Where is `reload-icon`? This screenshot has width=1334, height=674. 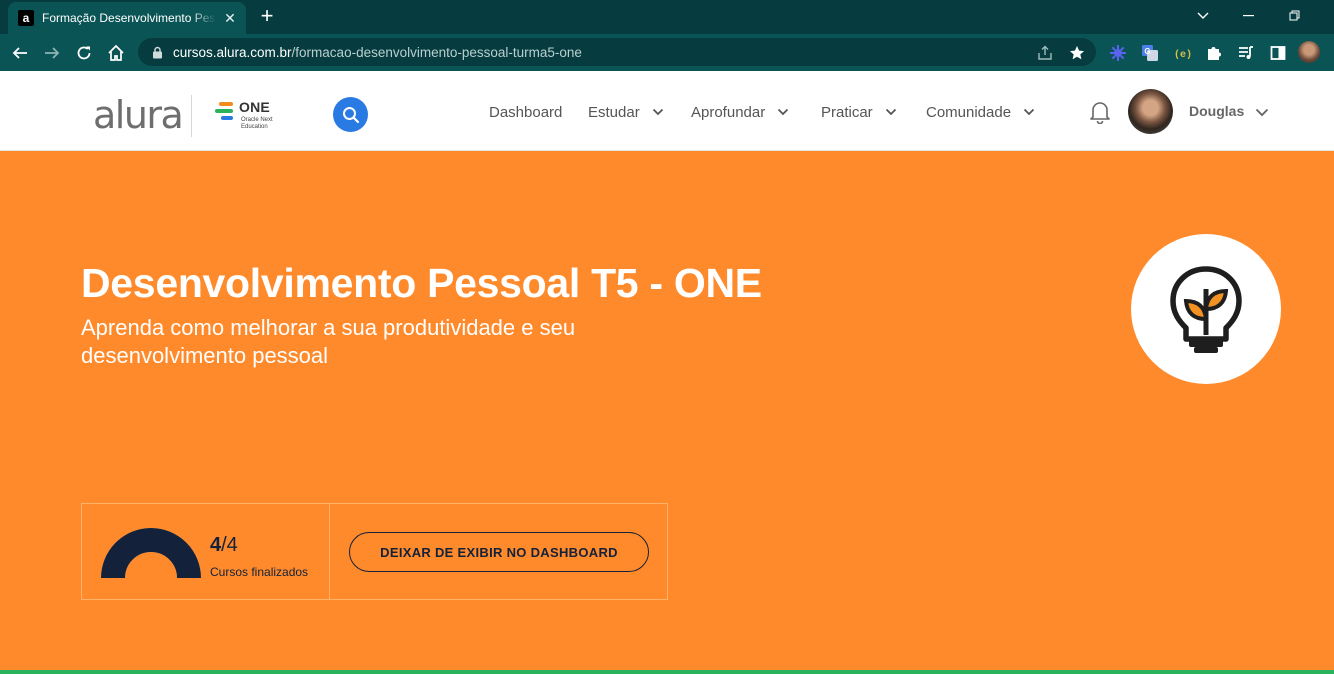
reload-icon is located at coordinates (84, 53).